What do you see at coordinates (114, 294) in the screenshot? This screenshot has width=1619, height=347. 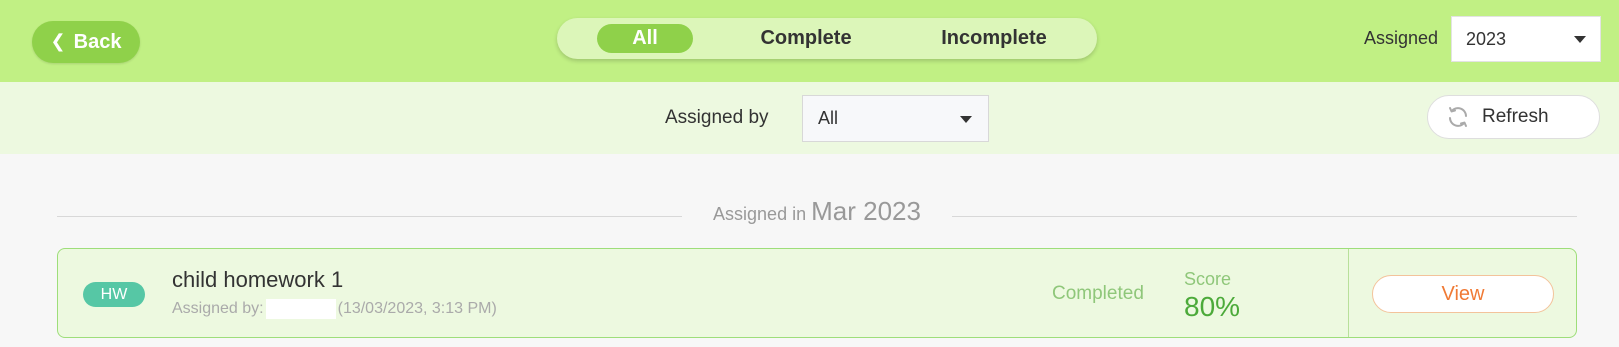 I see `homework-type-badge: HW` at bounding box center [114, 294].